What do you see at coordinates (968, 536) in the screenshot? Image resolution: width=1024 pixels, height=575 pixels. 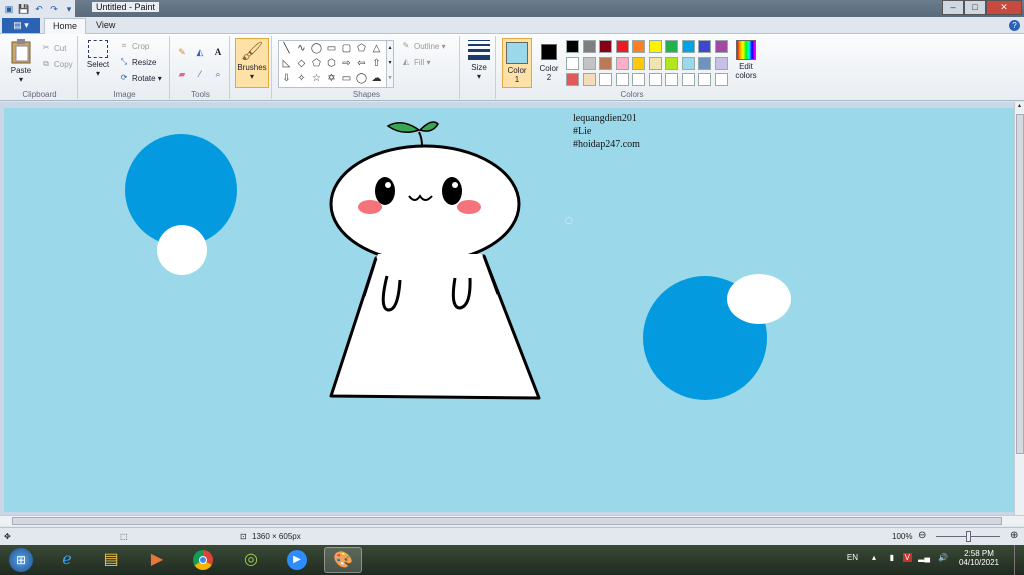 I see `zoom-slider-thumb` at bounding box center [968, 536].